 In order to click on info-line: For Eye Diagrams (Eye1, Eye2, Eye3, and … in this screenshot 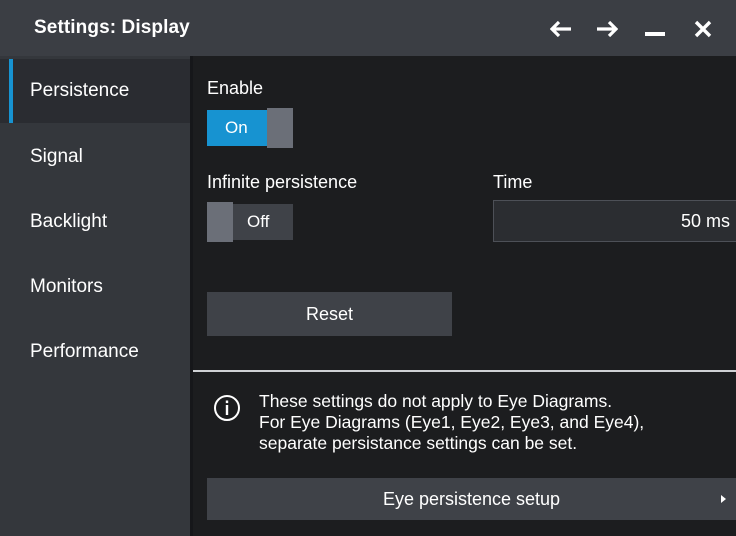, I will do `click(452, 422)`.